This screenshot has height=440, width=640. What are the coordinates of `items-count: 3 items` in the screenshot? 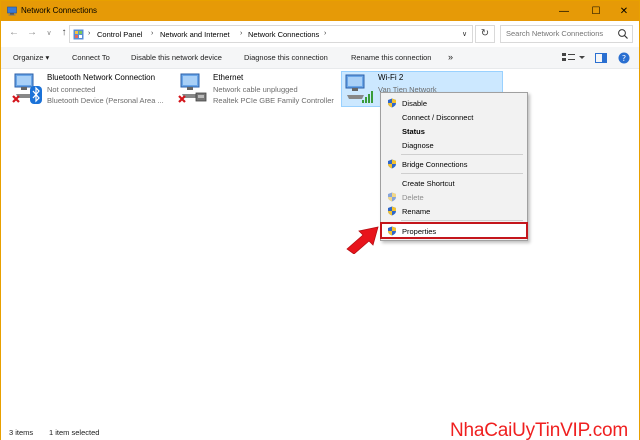 It's located at (21, 432).